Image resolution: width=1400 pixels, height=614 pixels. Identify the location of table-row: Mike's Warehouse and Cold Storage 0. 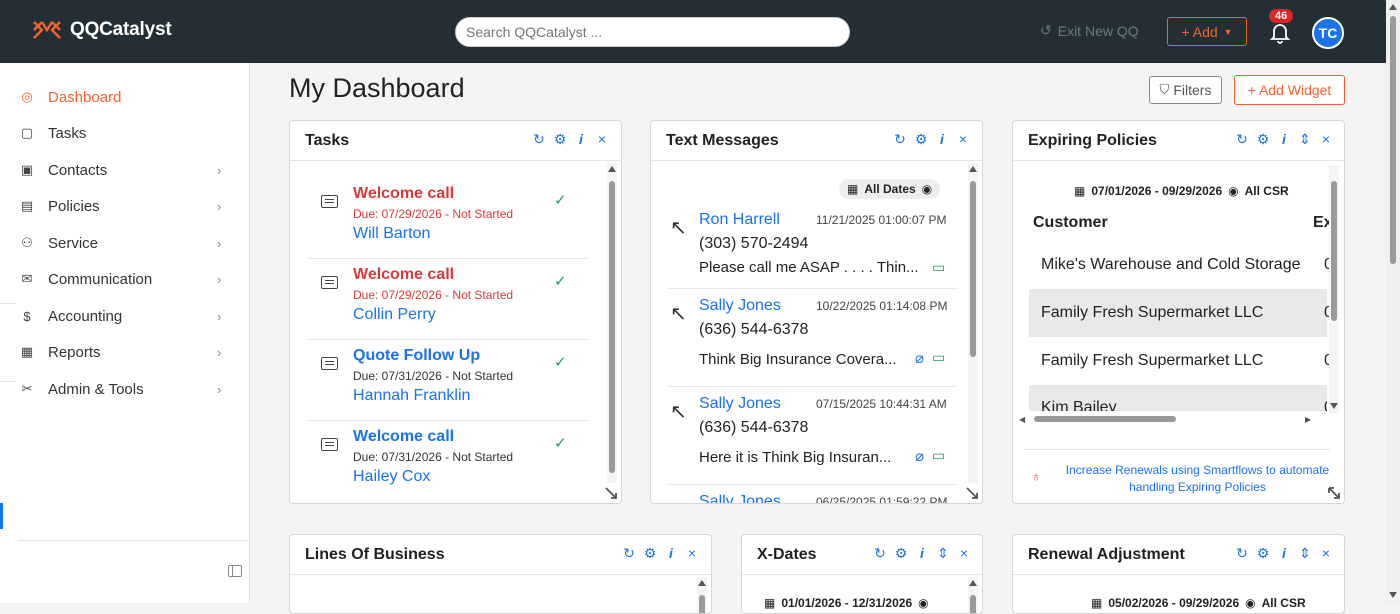
(1181, 265).